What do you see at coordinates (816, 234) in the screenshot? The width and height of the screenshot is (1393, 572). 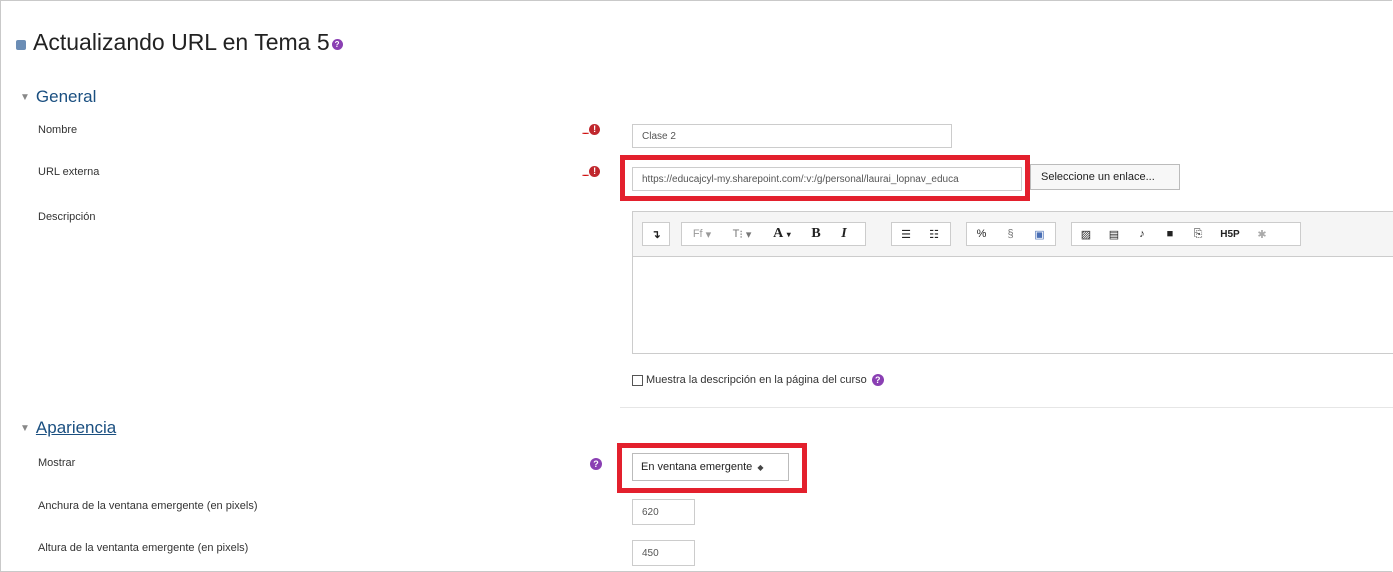 I see `bold-button: B` at bounding box center [816, 234].